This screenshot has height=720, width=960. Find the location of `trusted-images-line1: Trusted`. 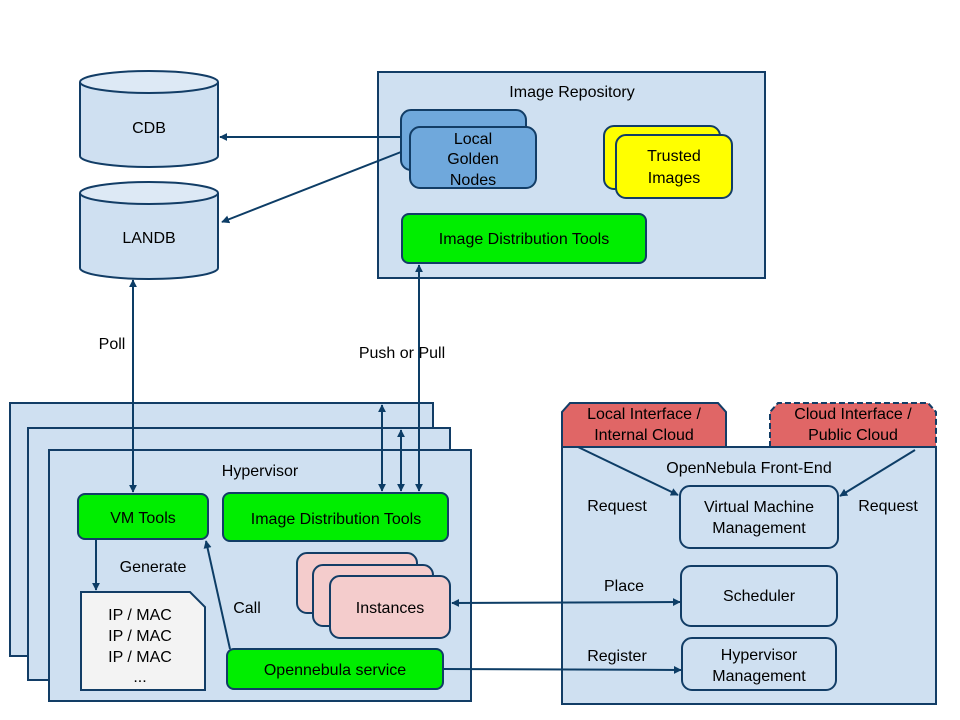

trusted-images-line1: Trusted is located at coordinates (674, 156).